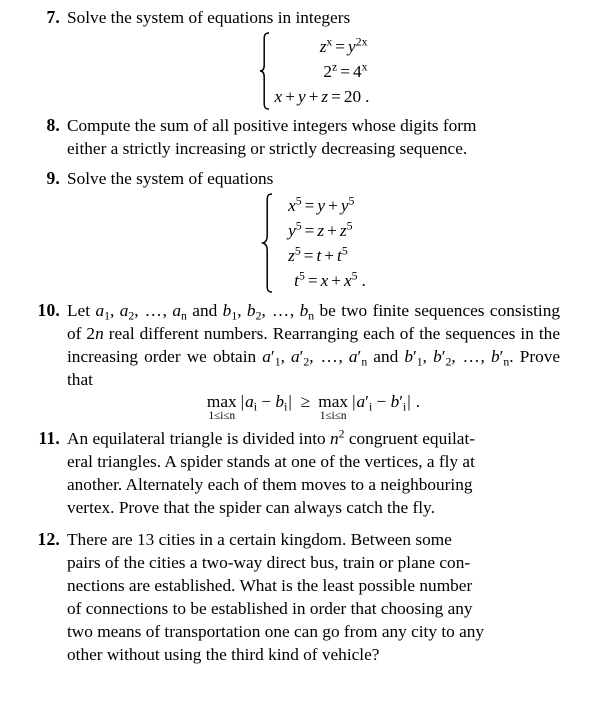 This screenshot has height=719, width=594. I want to click on braced-system: zx = y2x 2z = 4x x + y + z = 20., so click(314, 71).